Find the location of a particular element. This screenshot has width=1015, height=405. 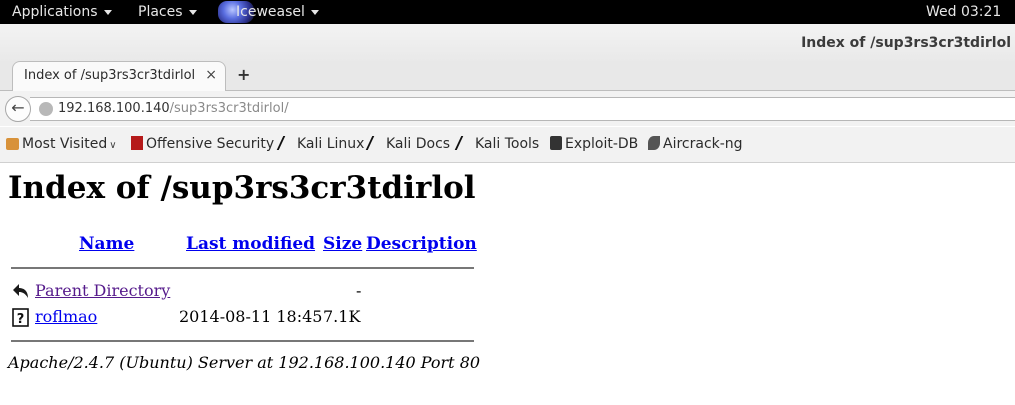

bookmark-kali-linux: Kali Linux is located at coordinates (320, 144).